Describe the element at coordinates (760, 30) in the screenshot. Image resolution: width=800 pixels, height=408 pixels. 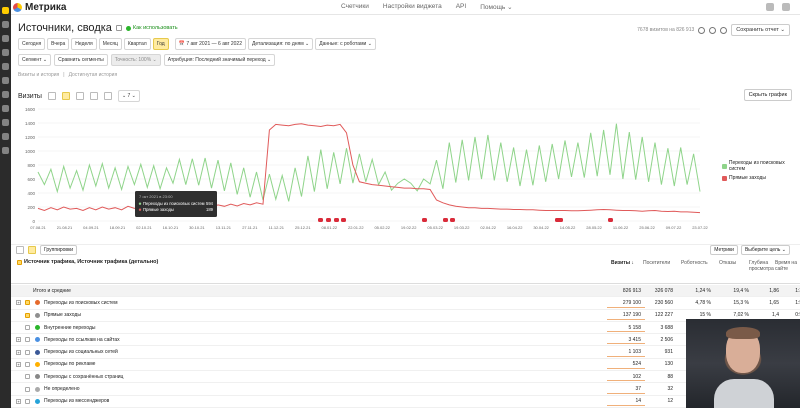
I see `save-report-button: Сохранить отчет ⌄` at that location.